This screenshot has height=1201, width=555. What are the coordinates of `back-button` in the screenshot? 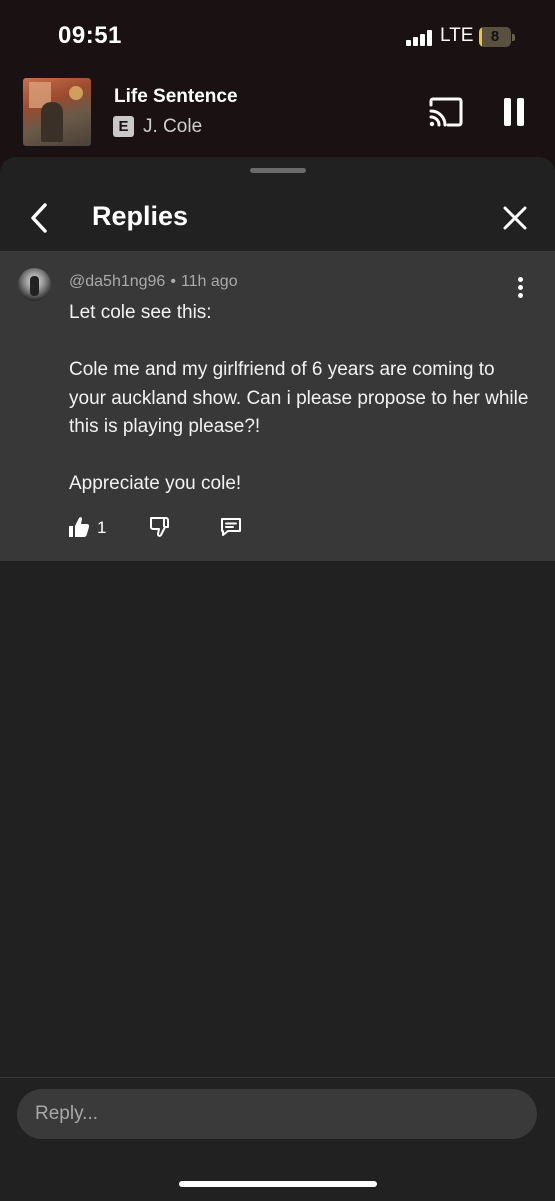 It's located at (40, 218).